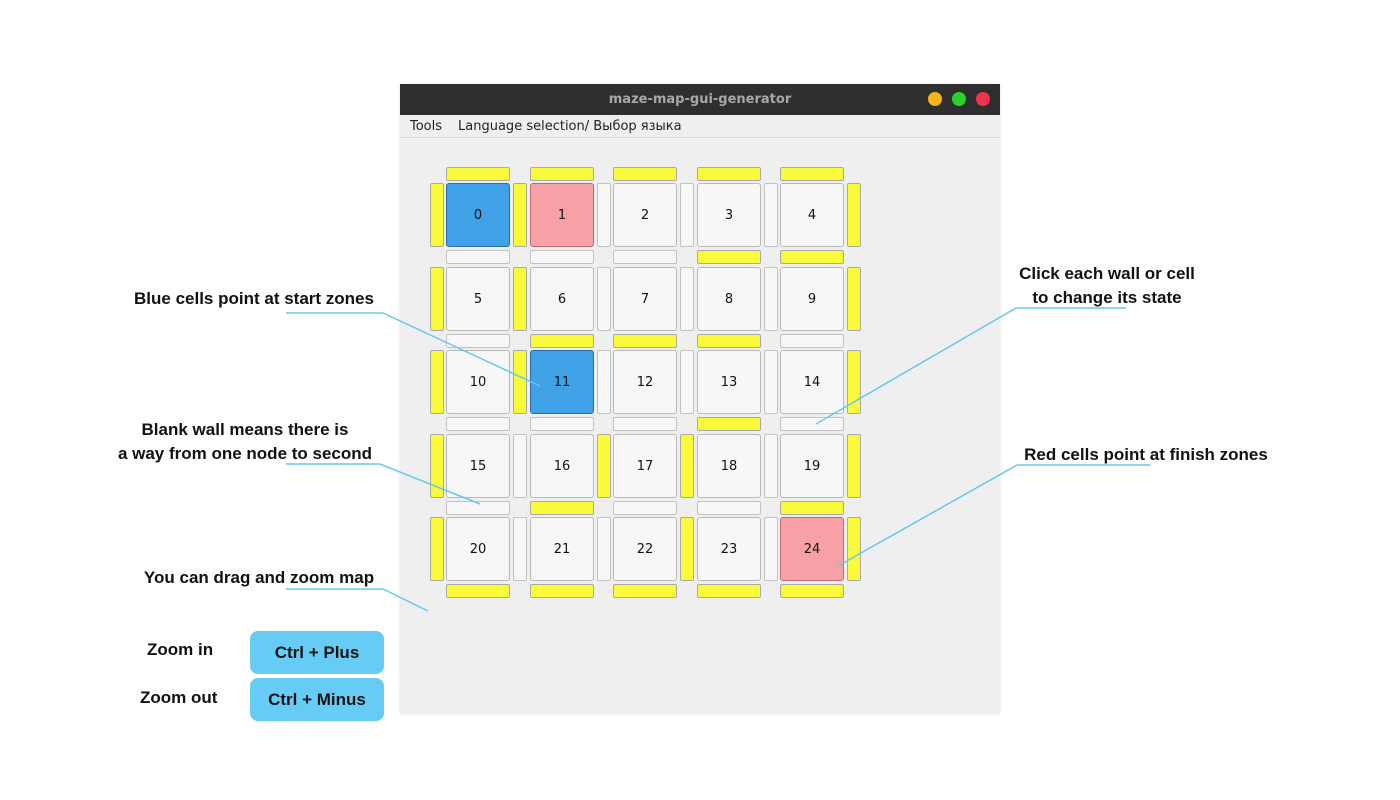 Image resolution: width=1400 pixels, height=800 pixels. I want to click on maze-cell-19: 19, so click(812, 466).